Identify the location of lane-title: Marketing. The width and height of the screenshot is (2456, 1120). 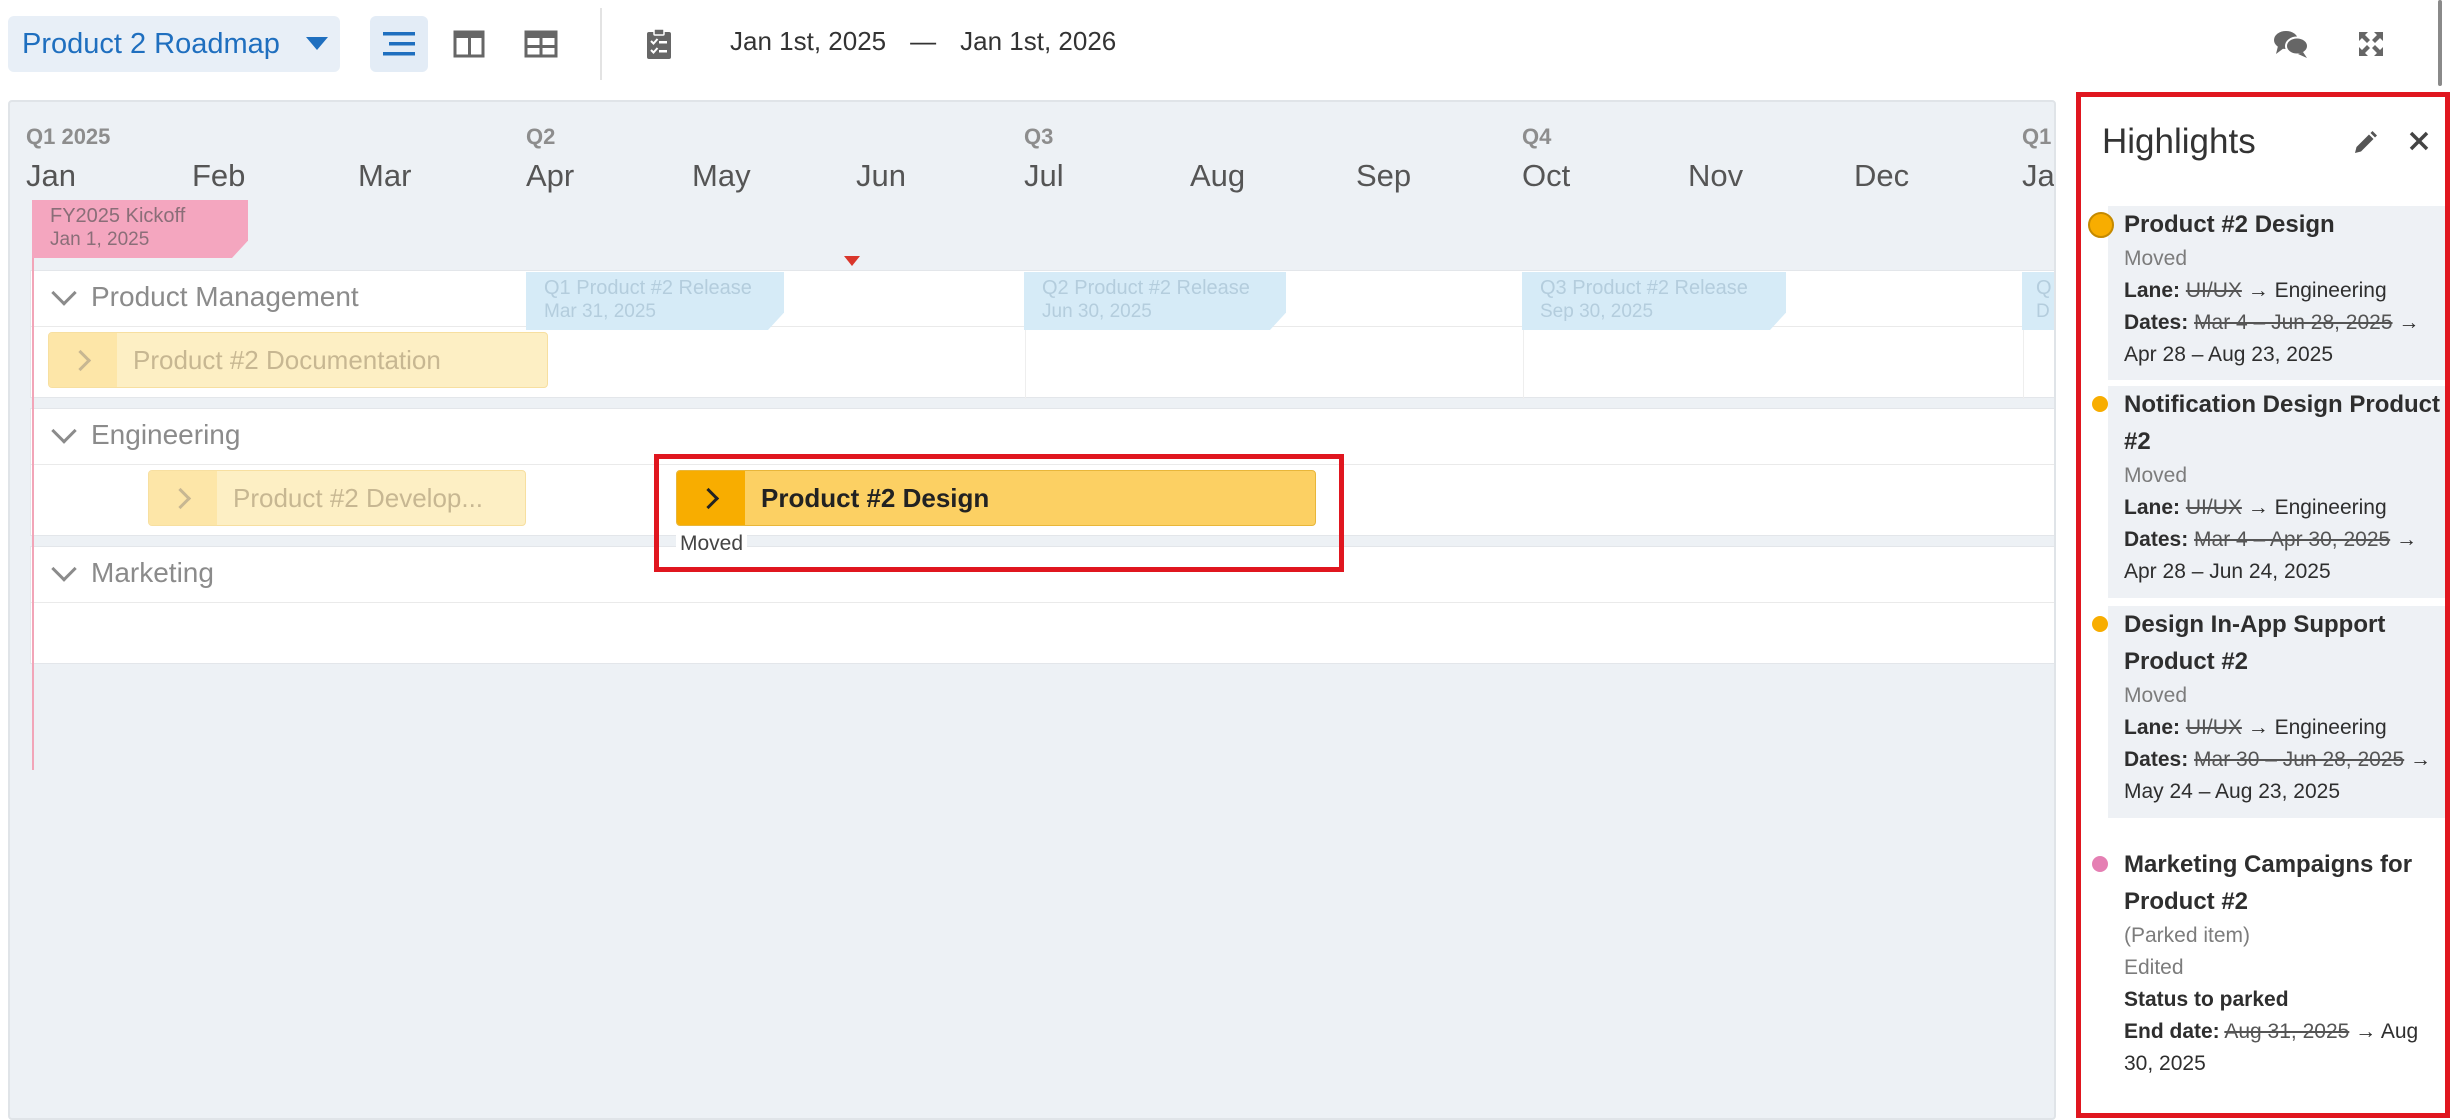
(132, 572).